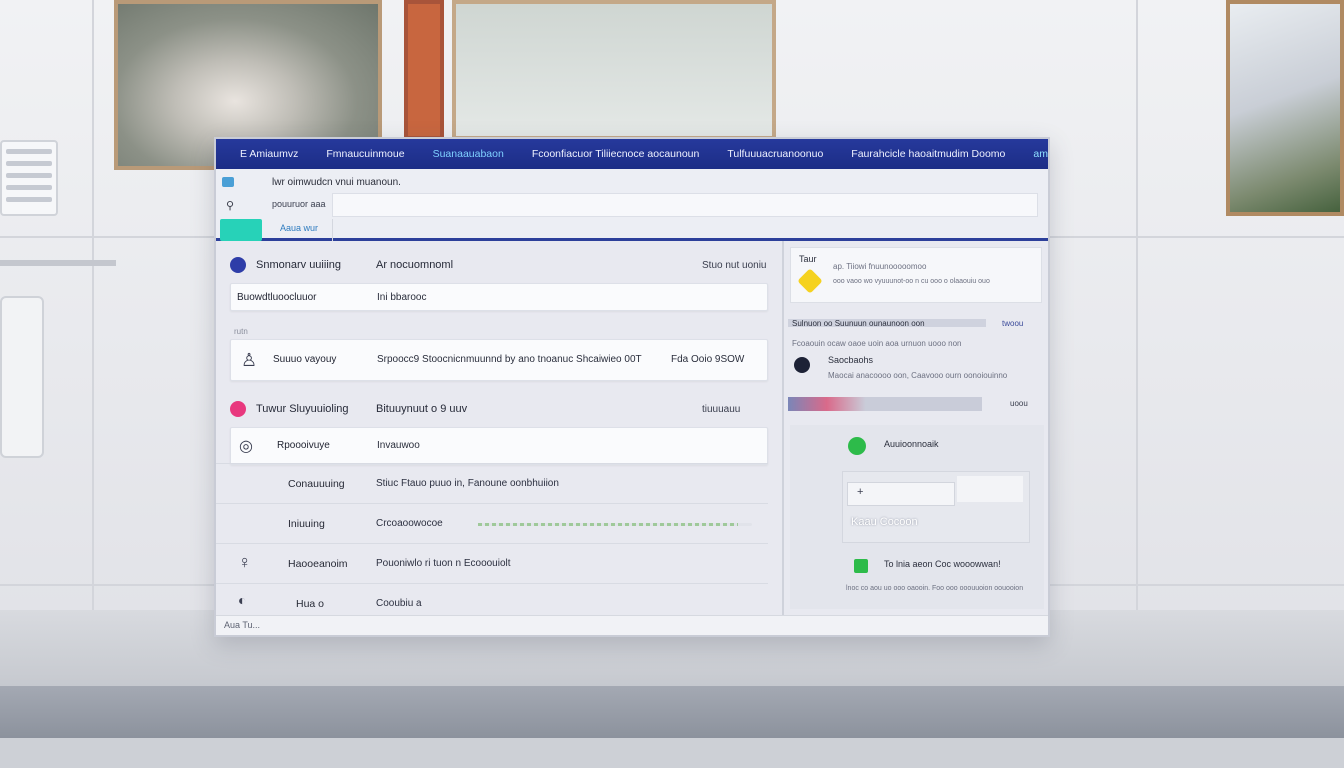  What do you see at coordinates (884, 522) in the screenshot?
I see `preview-text: Kaau Cocoon` at bounding box center [884, 522].